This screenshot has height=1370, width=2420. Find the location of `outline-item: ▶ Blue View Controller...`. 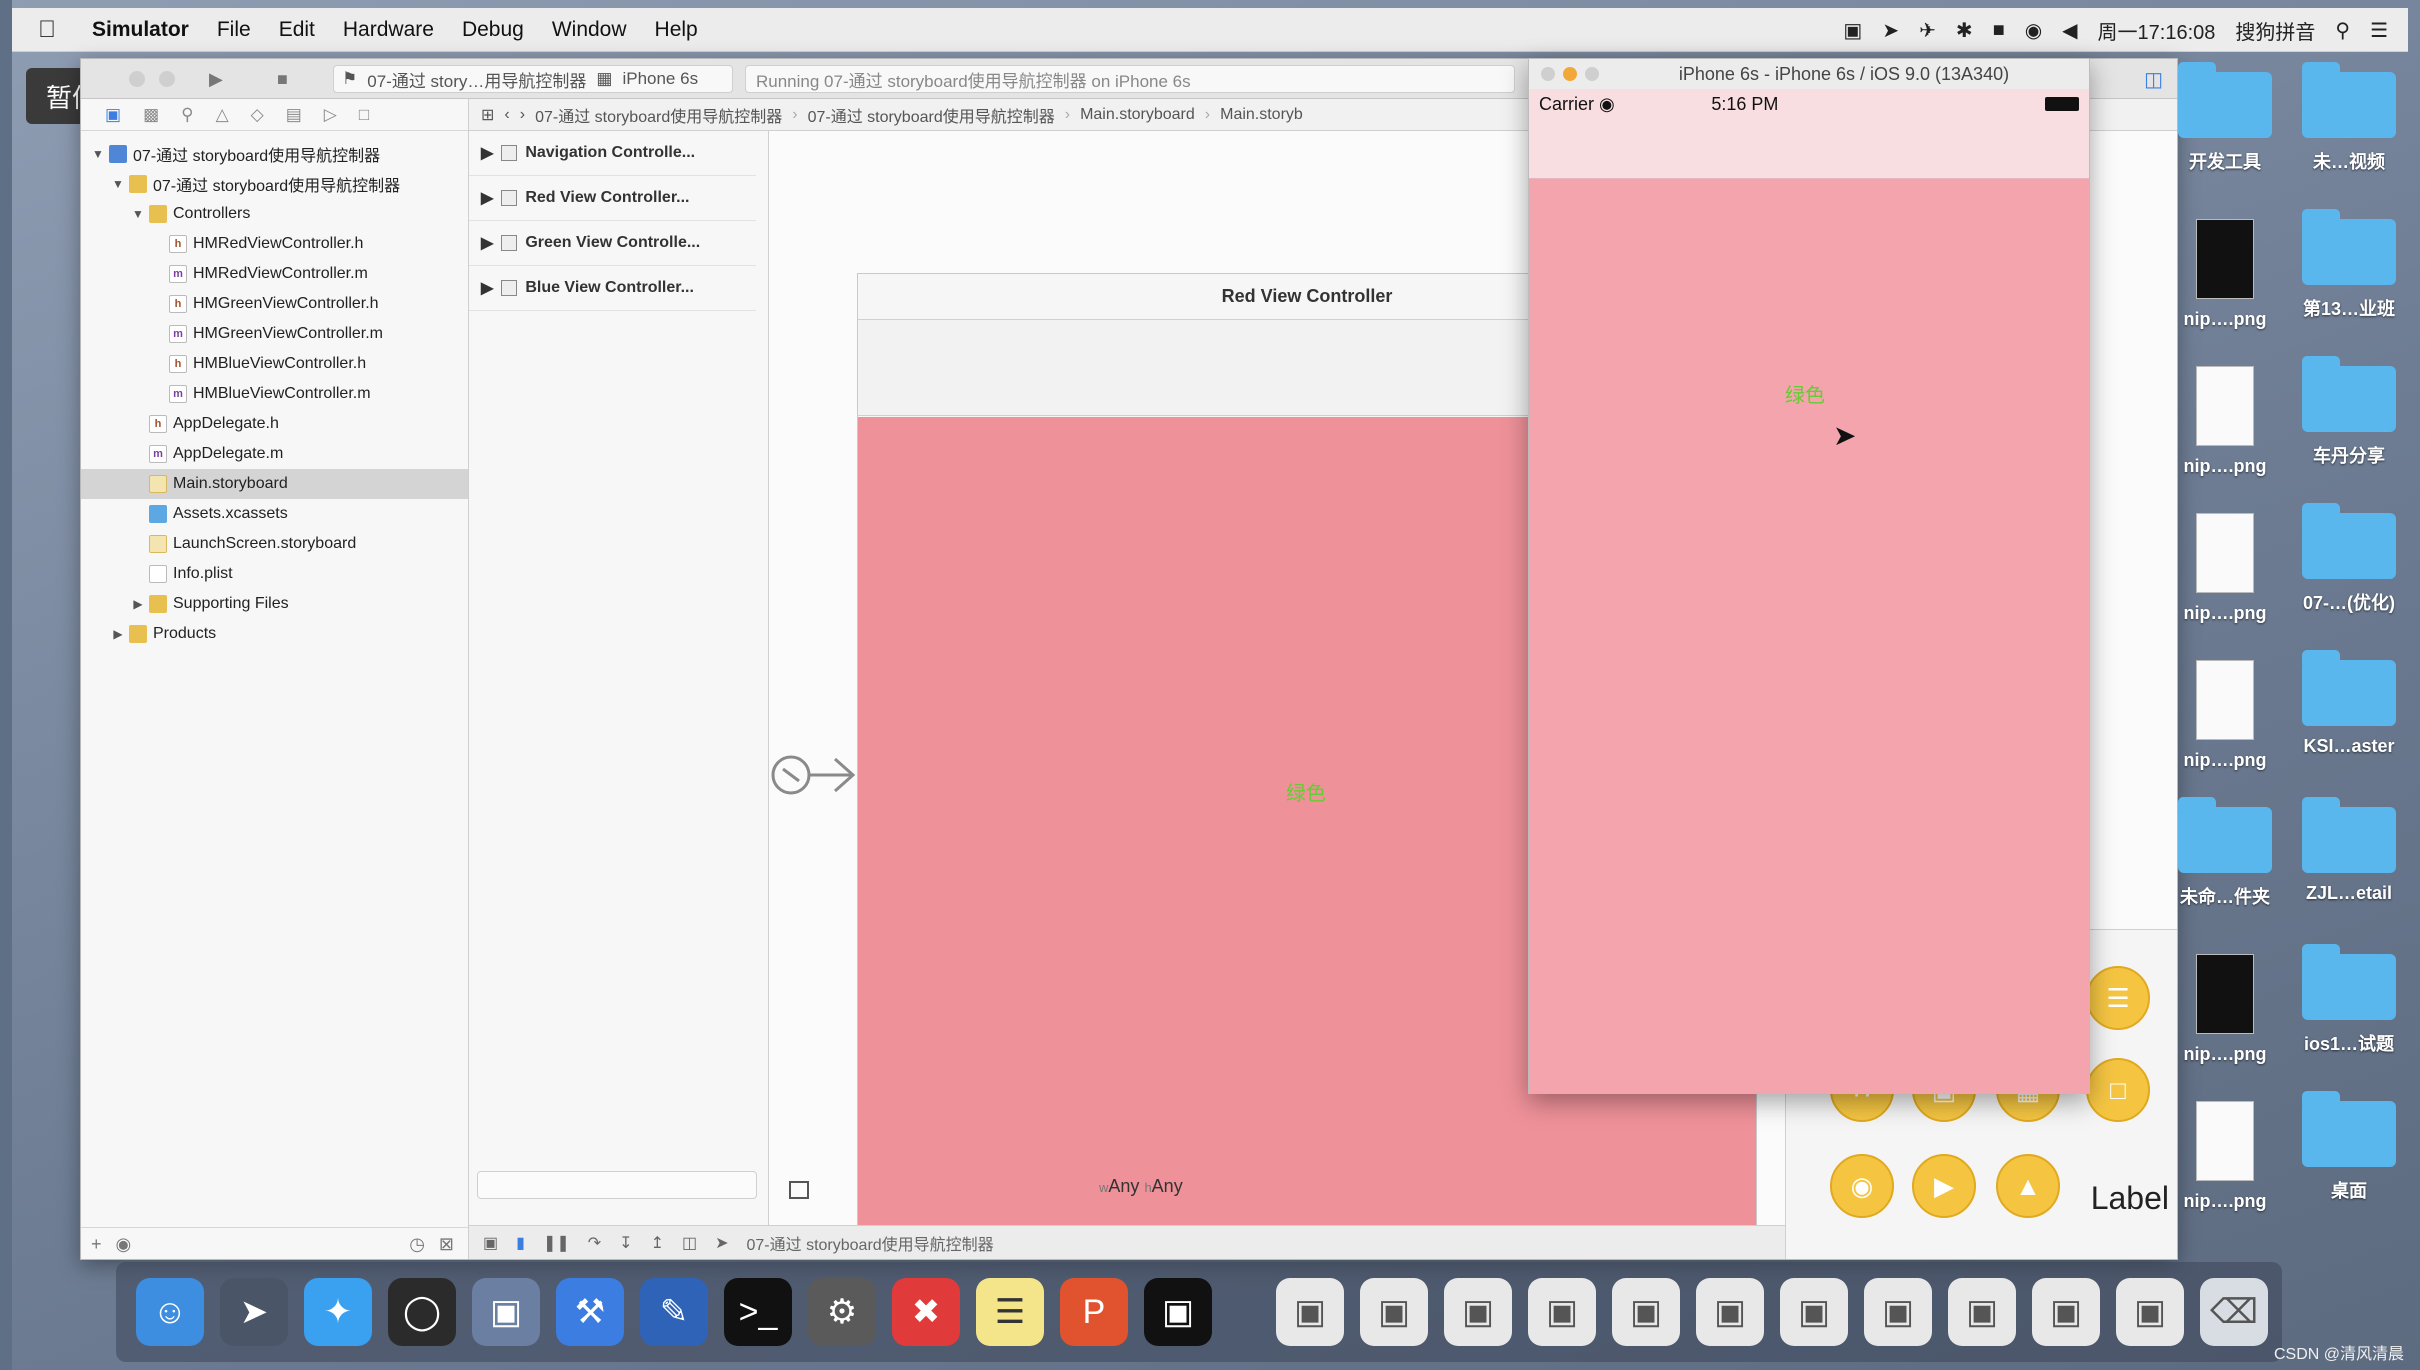

outline-item: ▶ Blue View Controller... is located at coordinates (612, 288).